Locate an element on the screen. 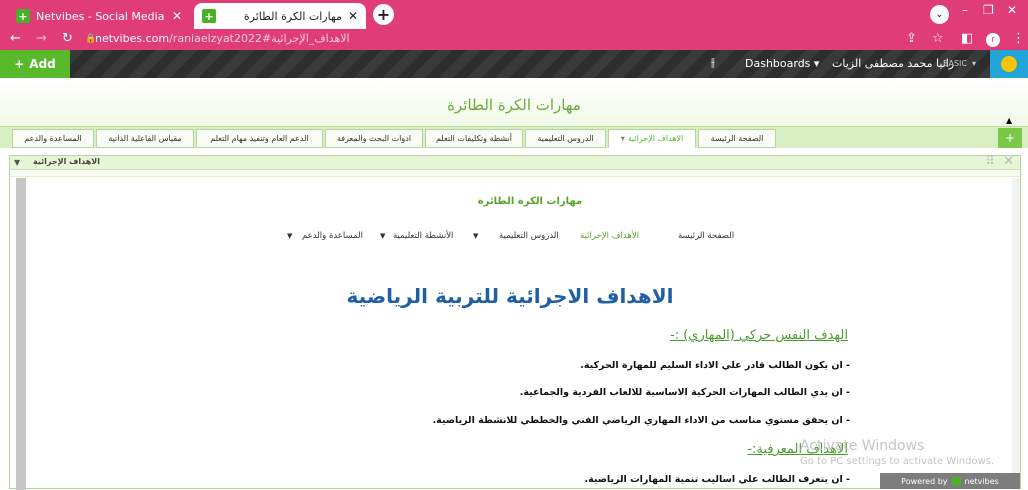 This screenshot has width=1028, height=490. menu-lessons: الدروس التعليمية is located at coordinates (529, 236).